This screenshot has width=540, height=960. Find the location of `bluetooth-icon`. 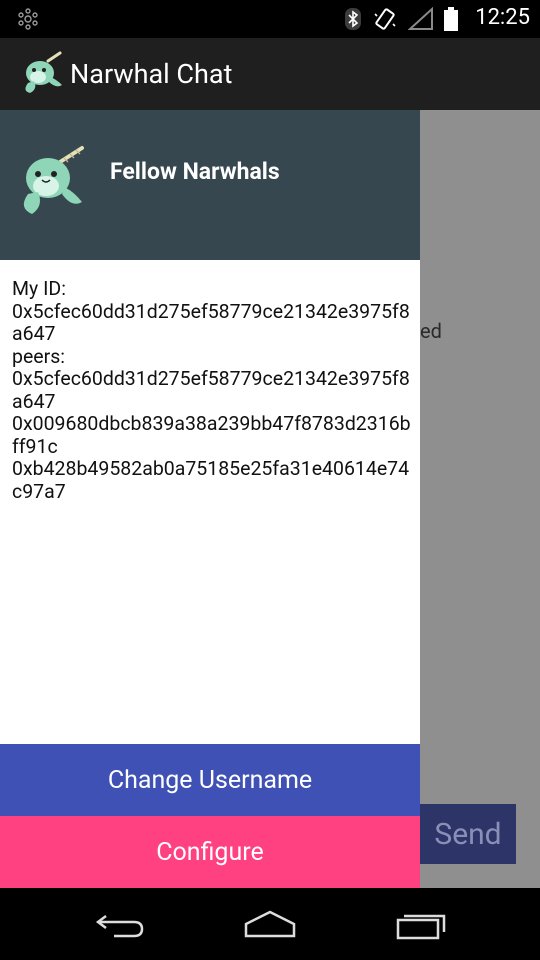

bluetooth-icon is located at coordinates (353, 19).